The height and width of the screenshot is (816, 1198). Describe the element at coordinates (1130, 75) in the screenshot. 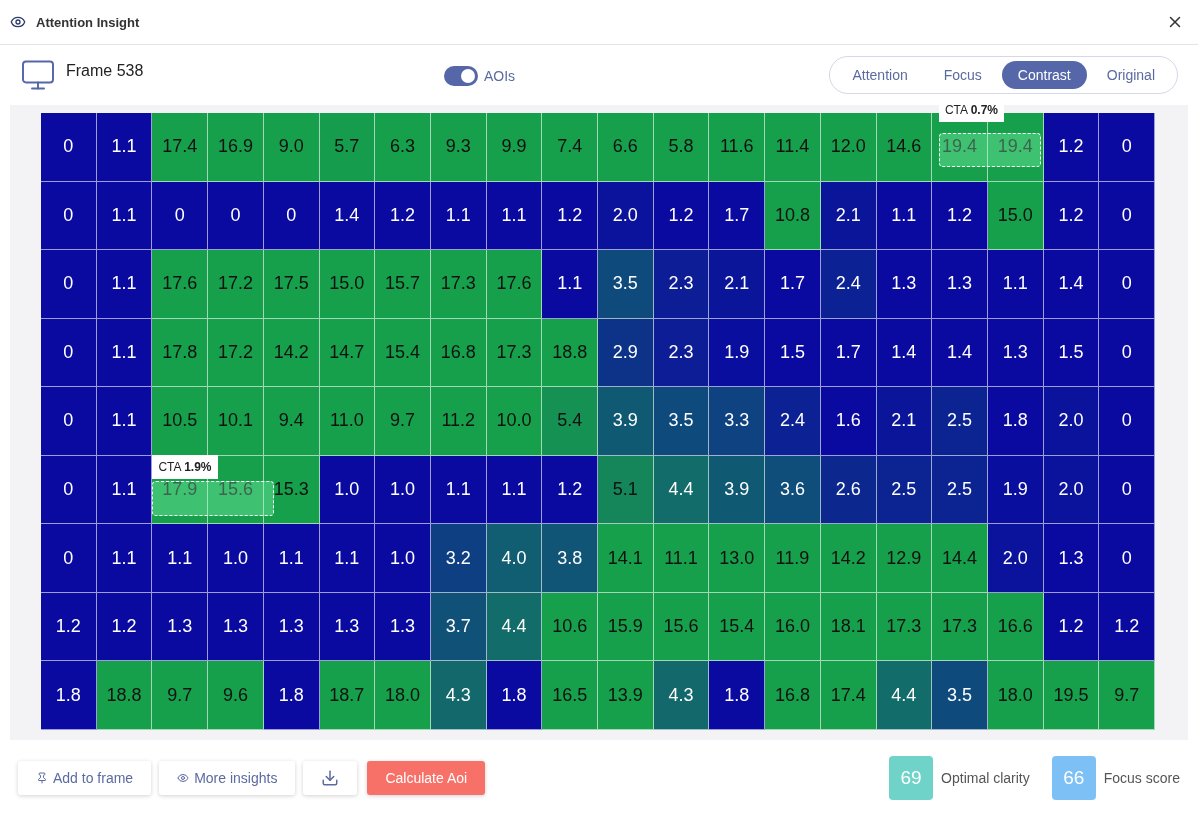

I see `view-tab: Original` at that location.